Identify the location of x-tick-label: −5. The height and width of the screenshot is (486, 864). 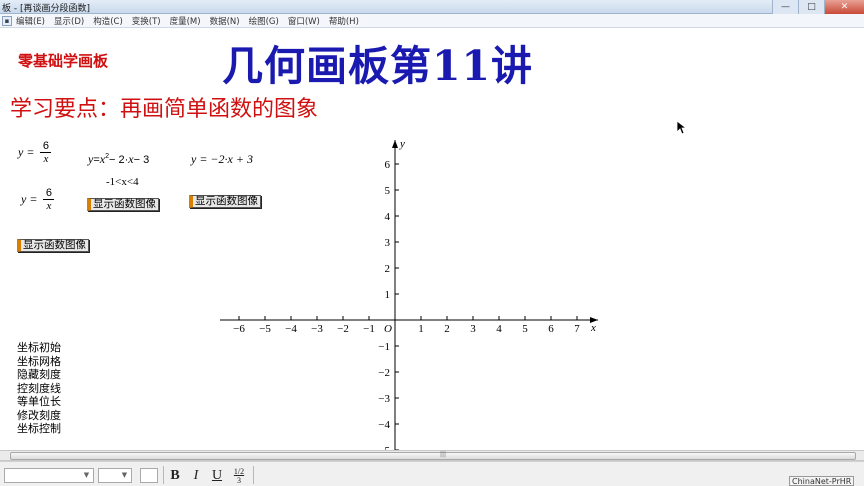
(265, 329).